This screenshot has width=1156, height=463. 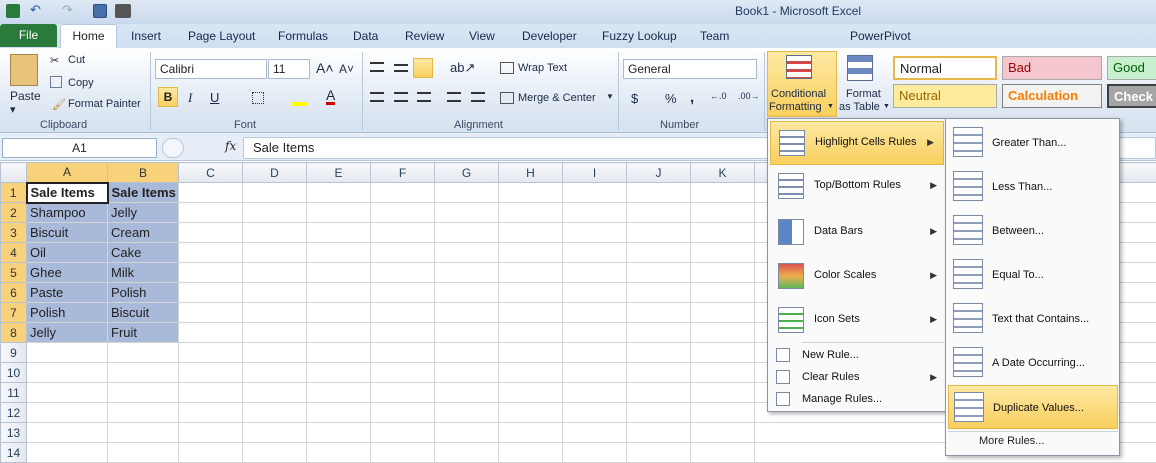 I want to click on grow-font-icon: A˄, so click(x=325, y=68).